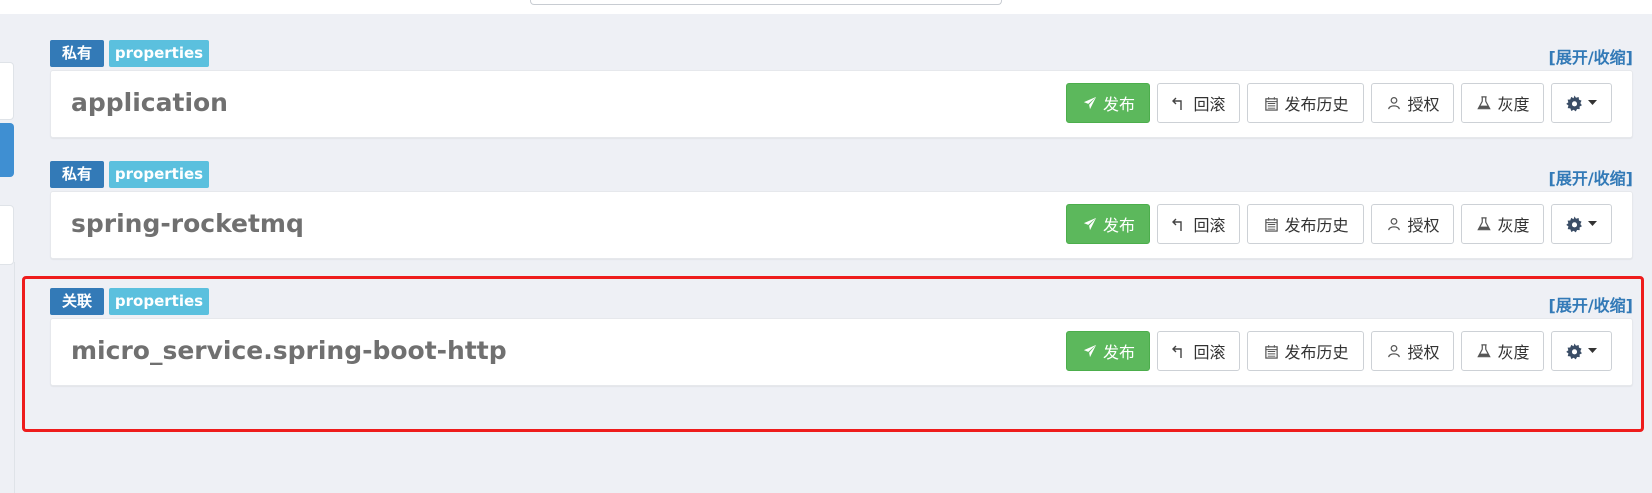  I want to click on namespace-body: spring-rocketmq 发布 回滚 发布历史 授权 灰度, so click(841, 225).